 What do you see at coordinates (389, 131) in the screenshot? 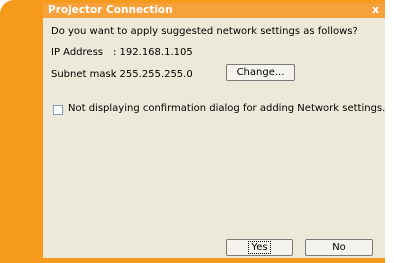
I see `frame-edge` at bounding box center [389, 131].